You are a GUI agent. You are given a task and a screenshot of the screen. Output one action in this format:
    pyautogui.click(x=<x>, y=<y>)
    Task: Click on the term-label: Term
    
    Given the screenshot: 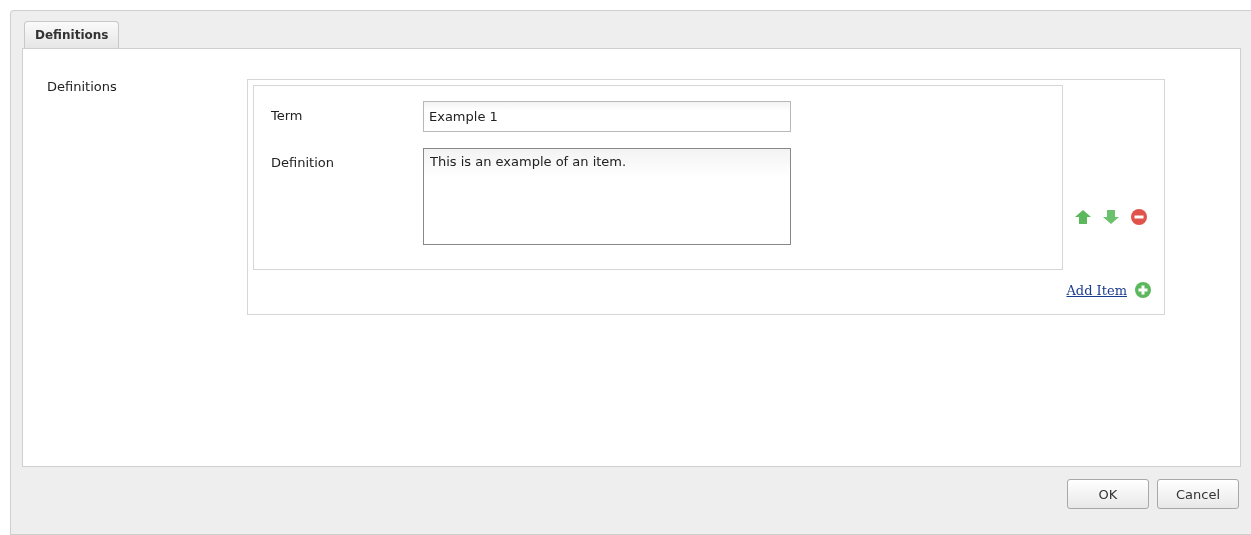 What is the action you would take?
    pyautogui.click(x=287, y=115)
    